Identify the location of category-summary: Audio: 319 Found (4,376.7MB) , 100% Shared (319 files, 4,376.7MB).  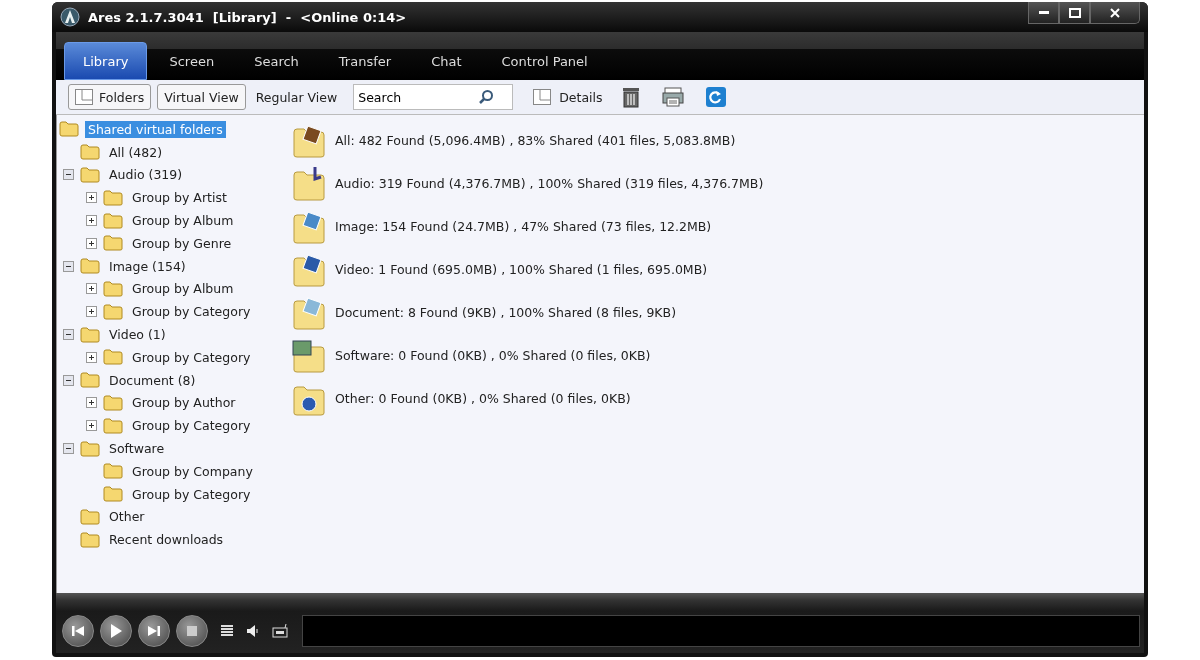
(549, 183).